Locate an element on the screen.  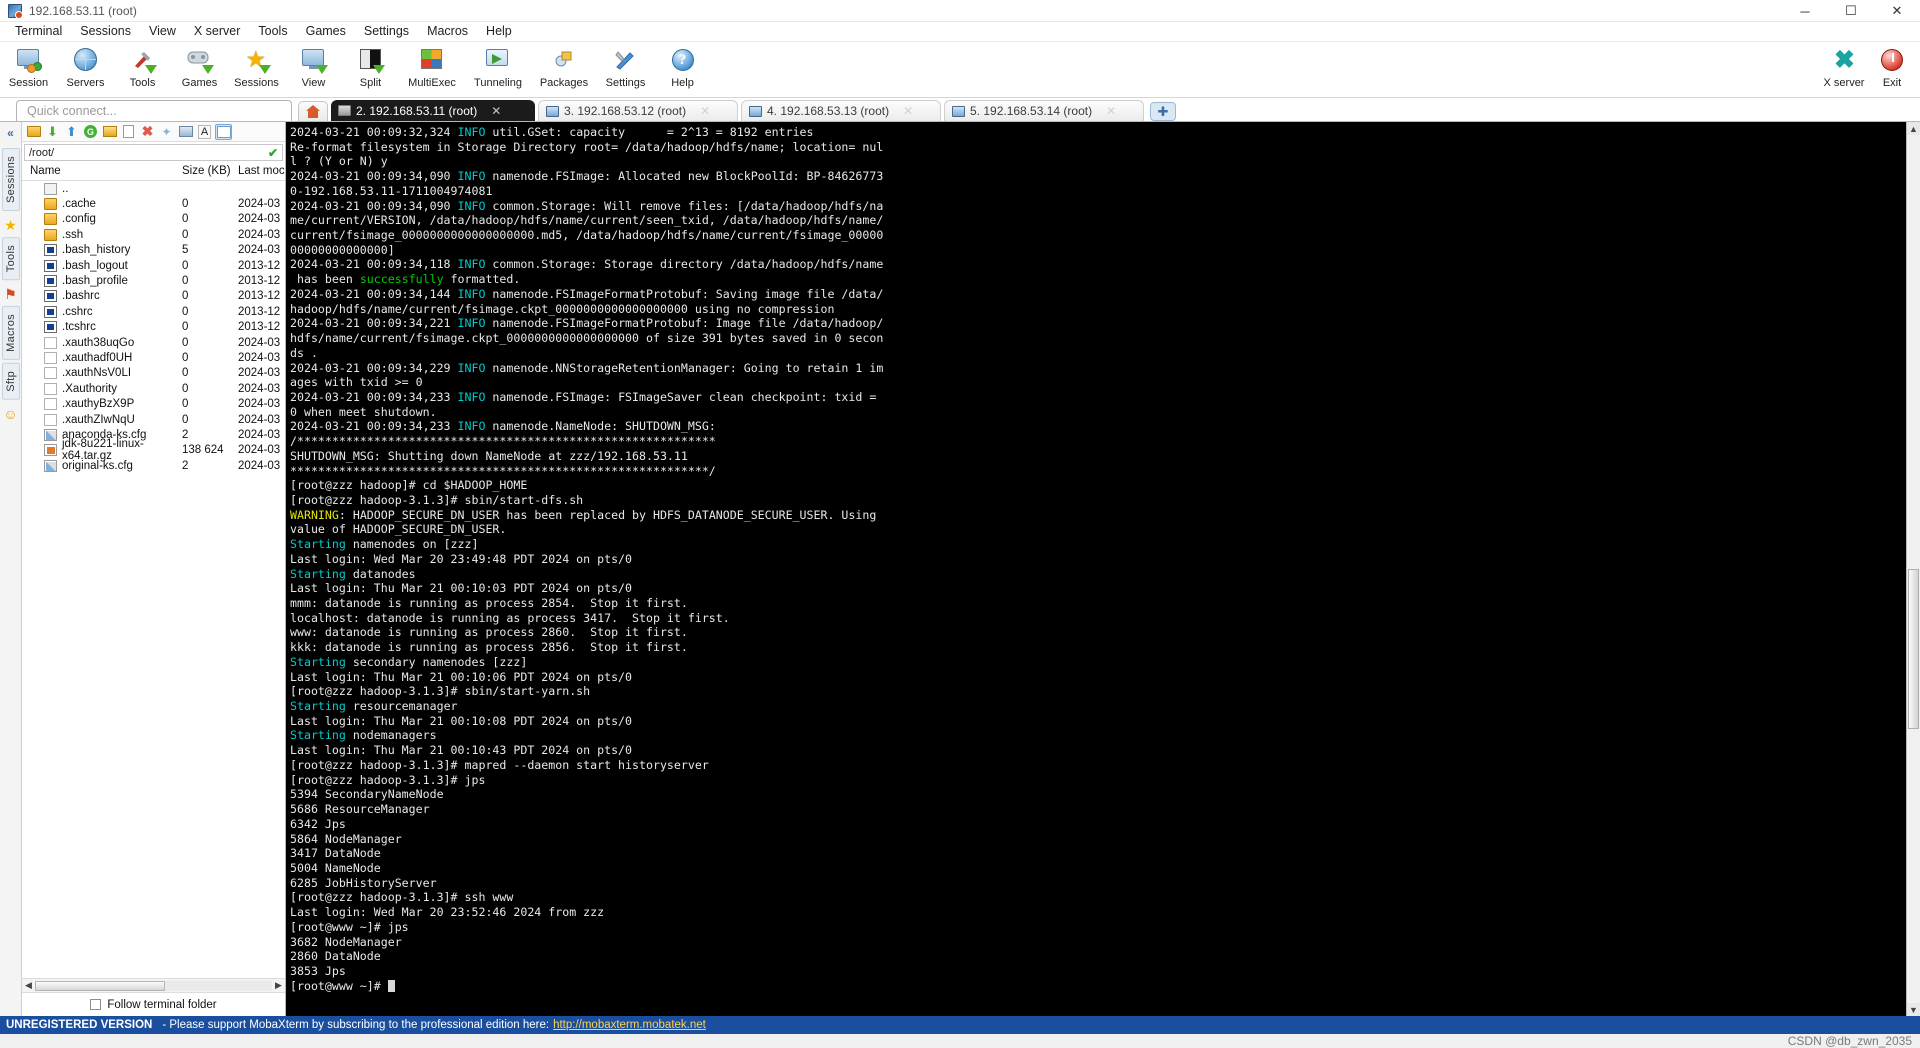
tab-192-168-53-12: 3. 192.168.53.12 (root) ✕ is located at coordinates (638, 110).